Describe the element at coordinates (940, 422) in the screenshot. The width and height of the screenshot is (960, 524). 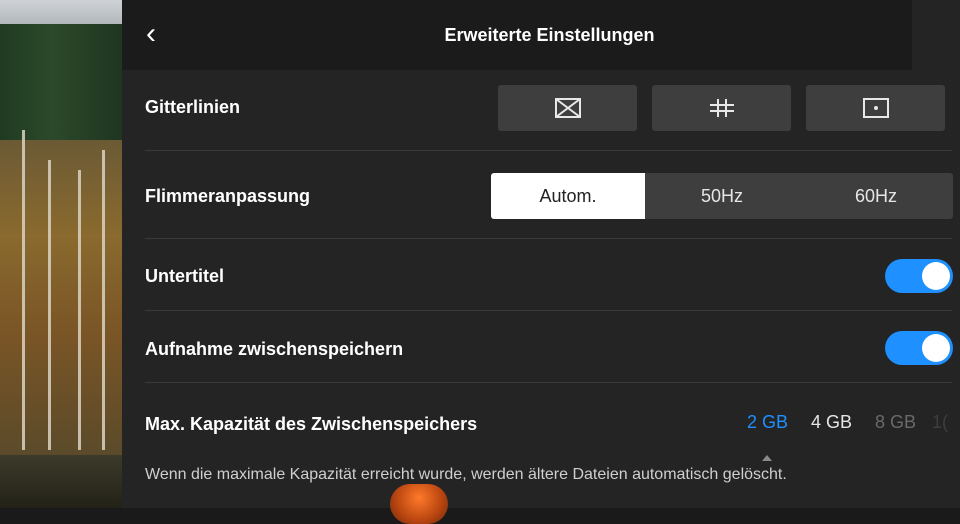
I see `capacity-option-partial: 1(` at that location.